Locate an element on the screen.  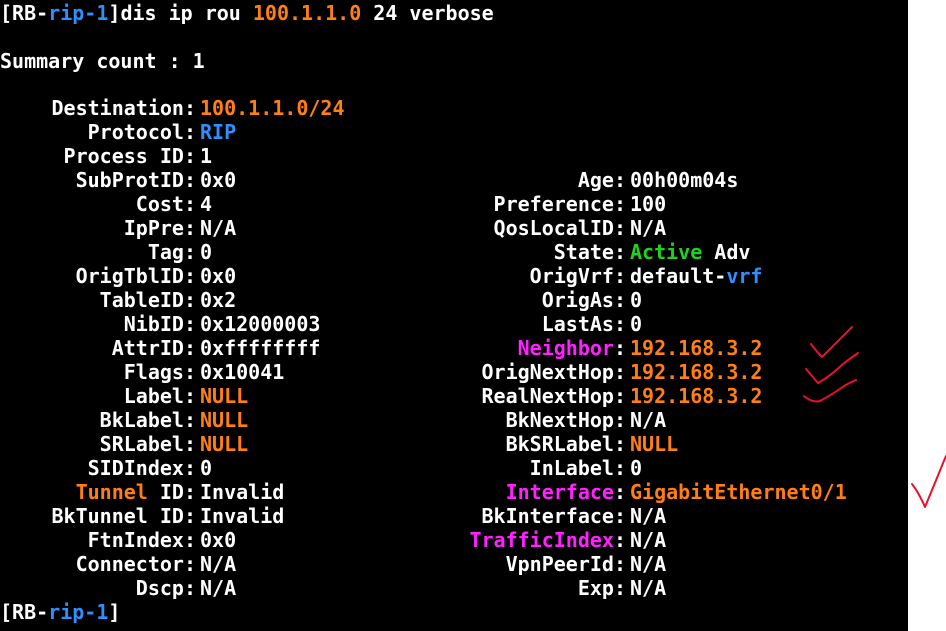
field-row: Flags: 0x10041 OrigNextHop: 192.168.3.2 is located at coordinates (450, 372).